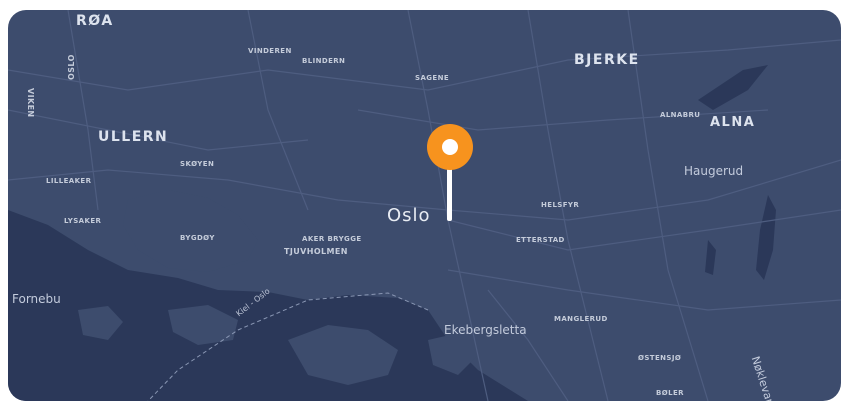 The width and height of the screenshot is (841, 401). Describe the element at coordinates (83, 221) in the screenshot. I see `label-lysaker: LYSAKER` at that location.